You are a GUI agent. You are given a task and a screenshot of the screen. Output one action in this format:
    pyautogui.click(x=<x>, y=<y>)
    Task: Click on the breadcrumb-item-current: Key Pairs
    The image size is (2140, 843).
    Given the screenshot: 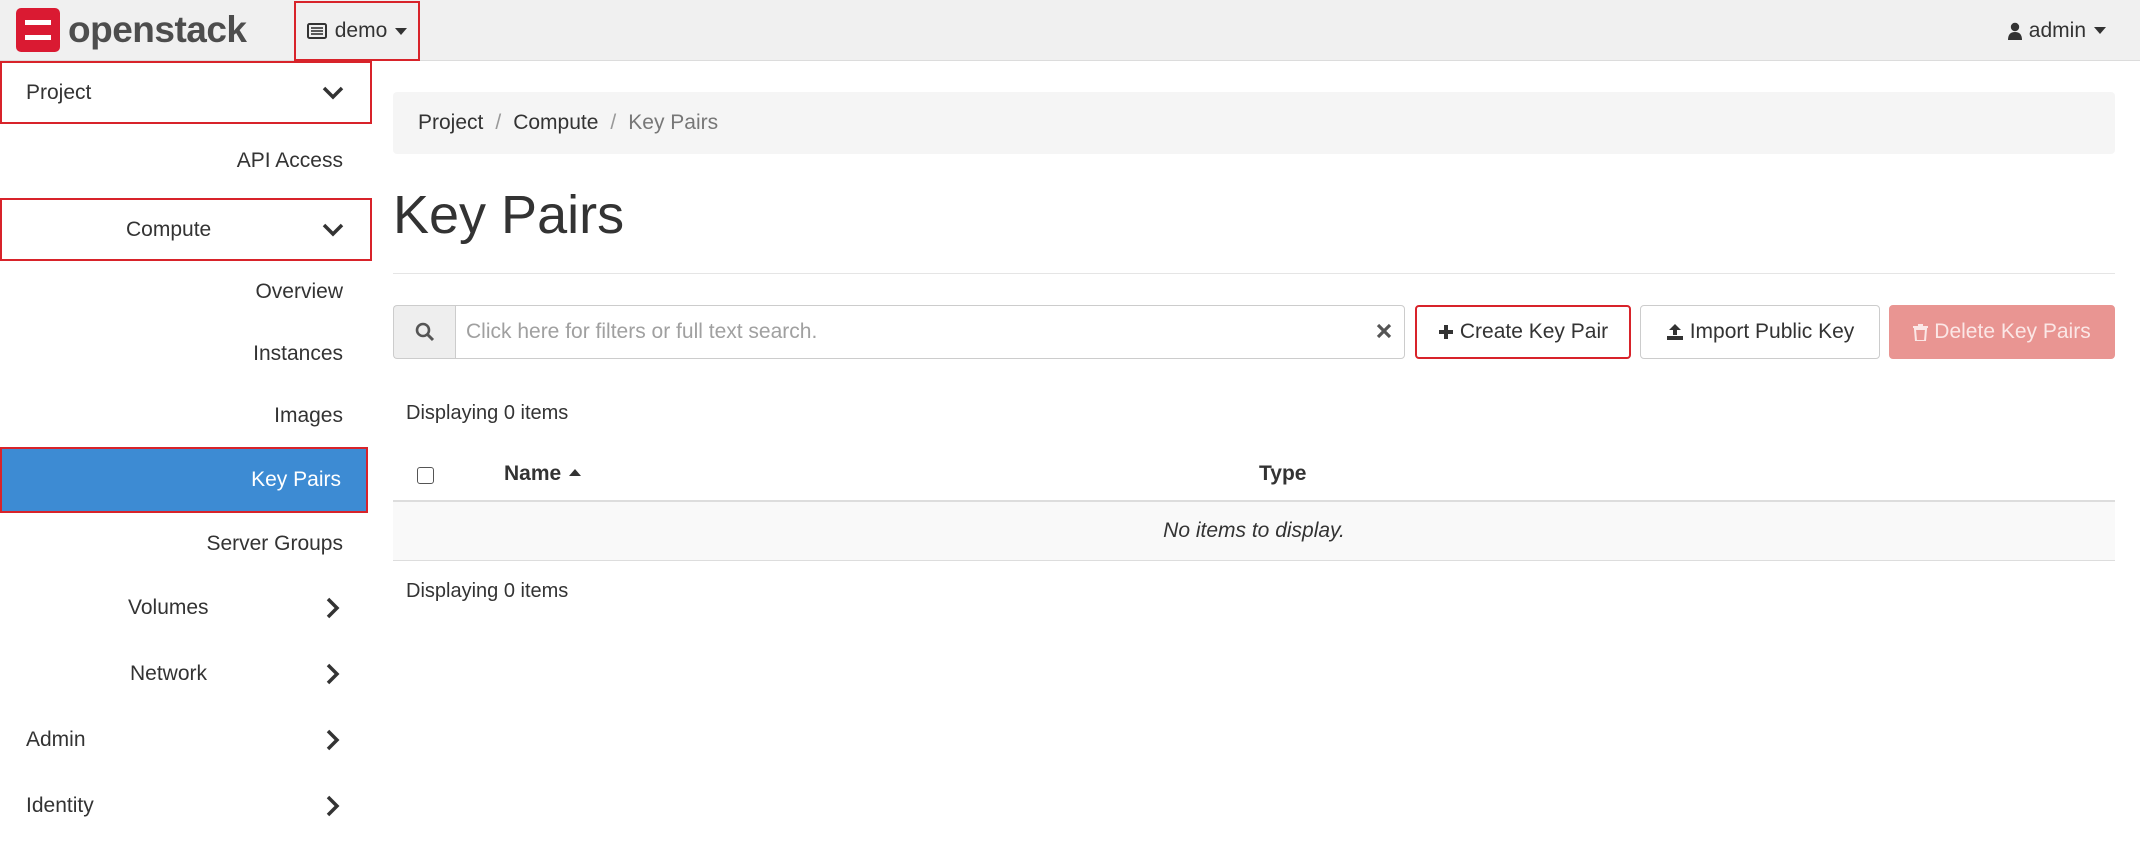 What is the action you would take?
    pyautogui.click(x=673, y=122)
    